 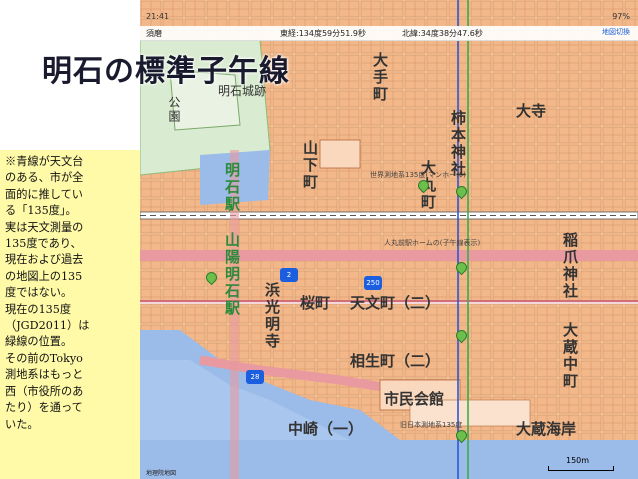 I want to click on map-label-okura-kaigan: 大蔵海岸, so click(x=546, y=429).